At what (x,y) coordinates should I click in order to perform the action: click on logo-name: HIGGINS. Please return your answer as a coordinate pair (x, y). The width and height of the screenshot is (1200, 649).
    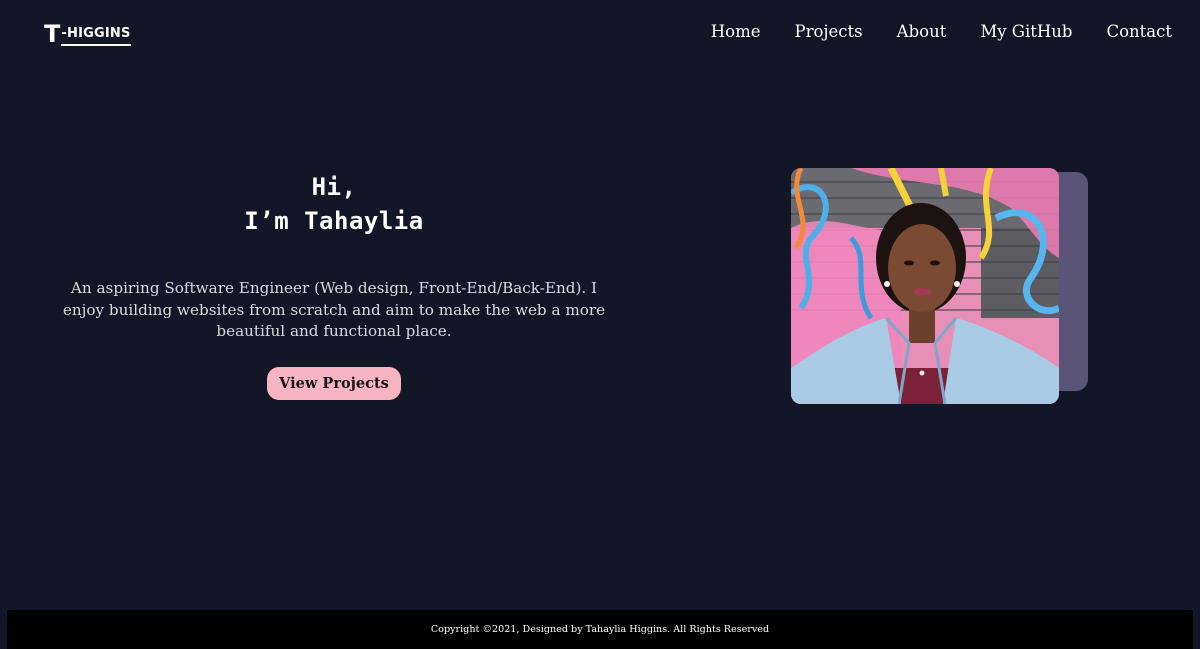
    Looking at the image, I should click on (98, 33).